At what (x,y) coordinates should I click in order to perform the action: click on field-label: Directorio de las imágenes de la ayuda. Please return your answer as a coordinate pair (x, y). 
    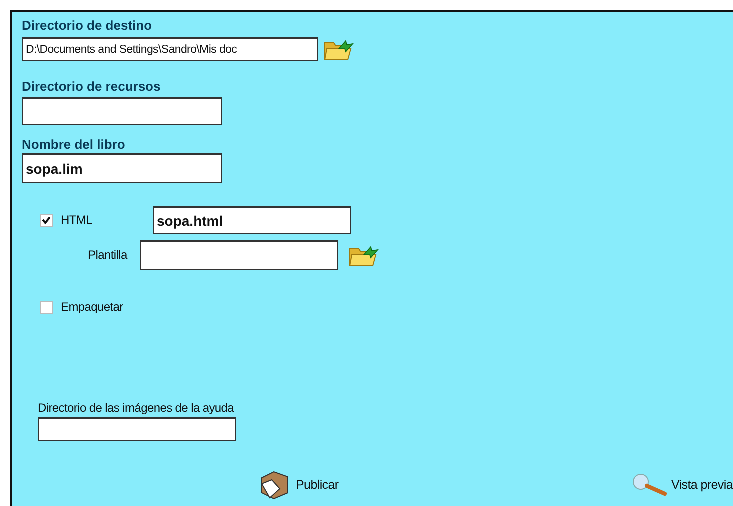
    Looking at the image, I should click on (136, 408).